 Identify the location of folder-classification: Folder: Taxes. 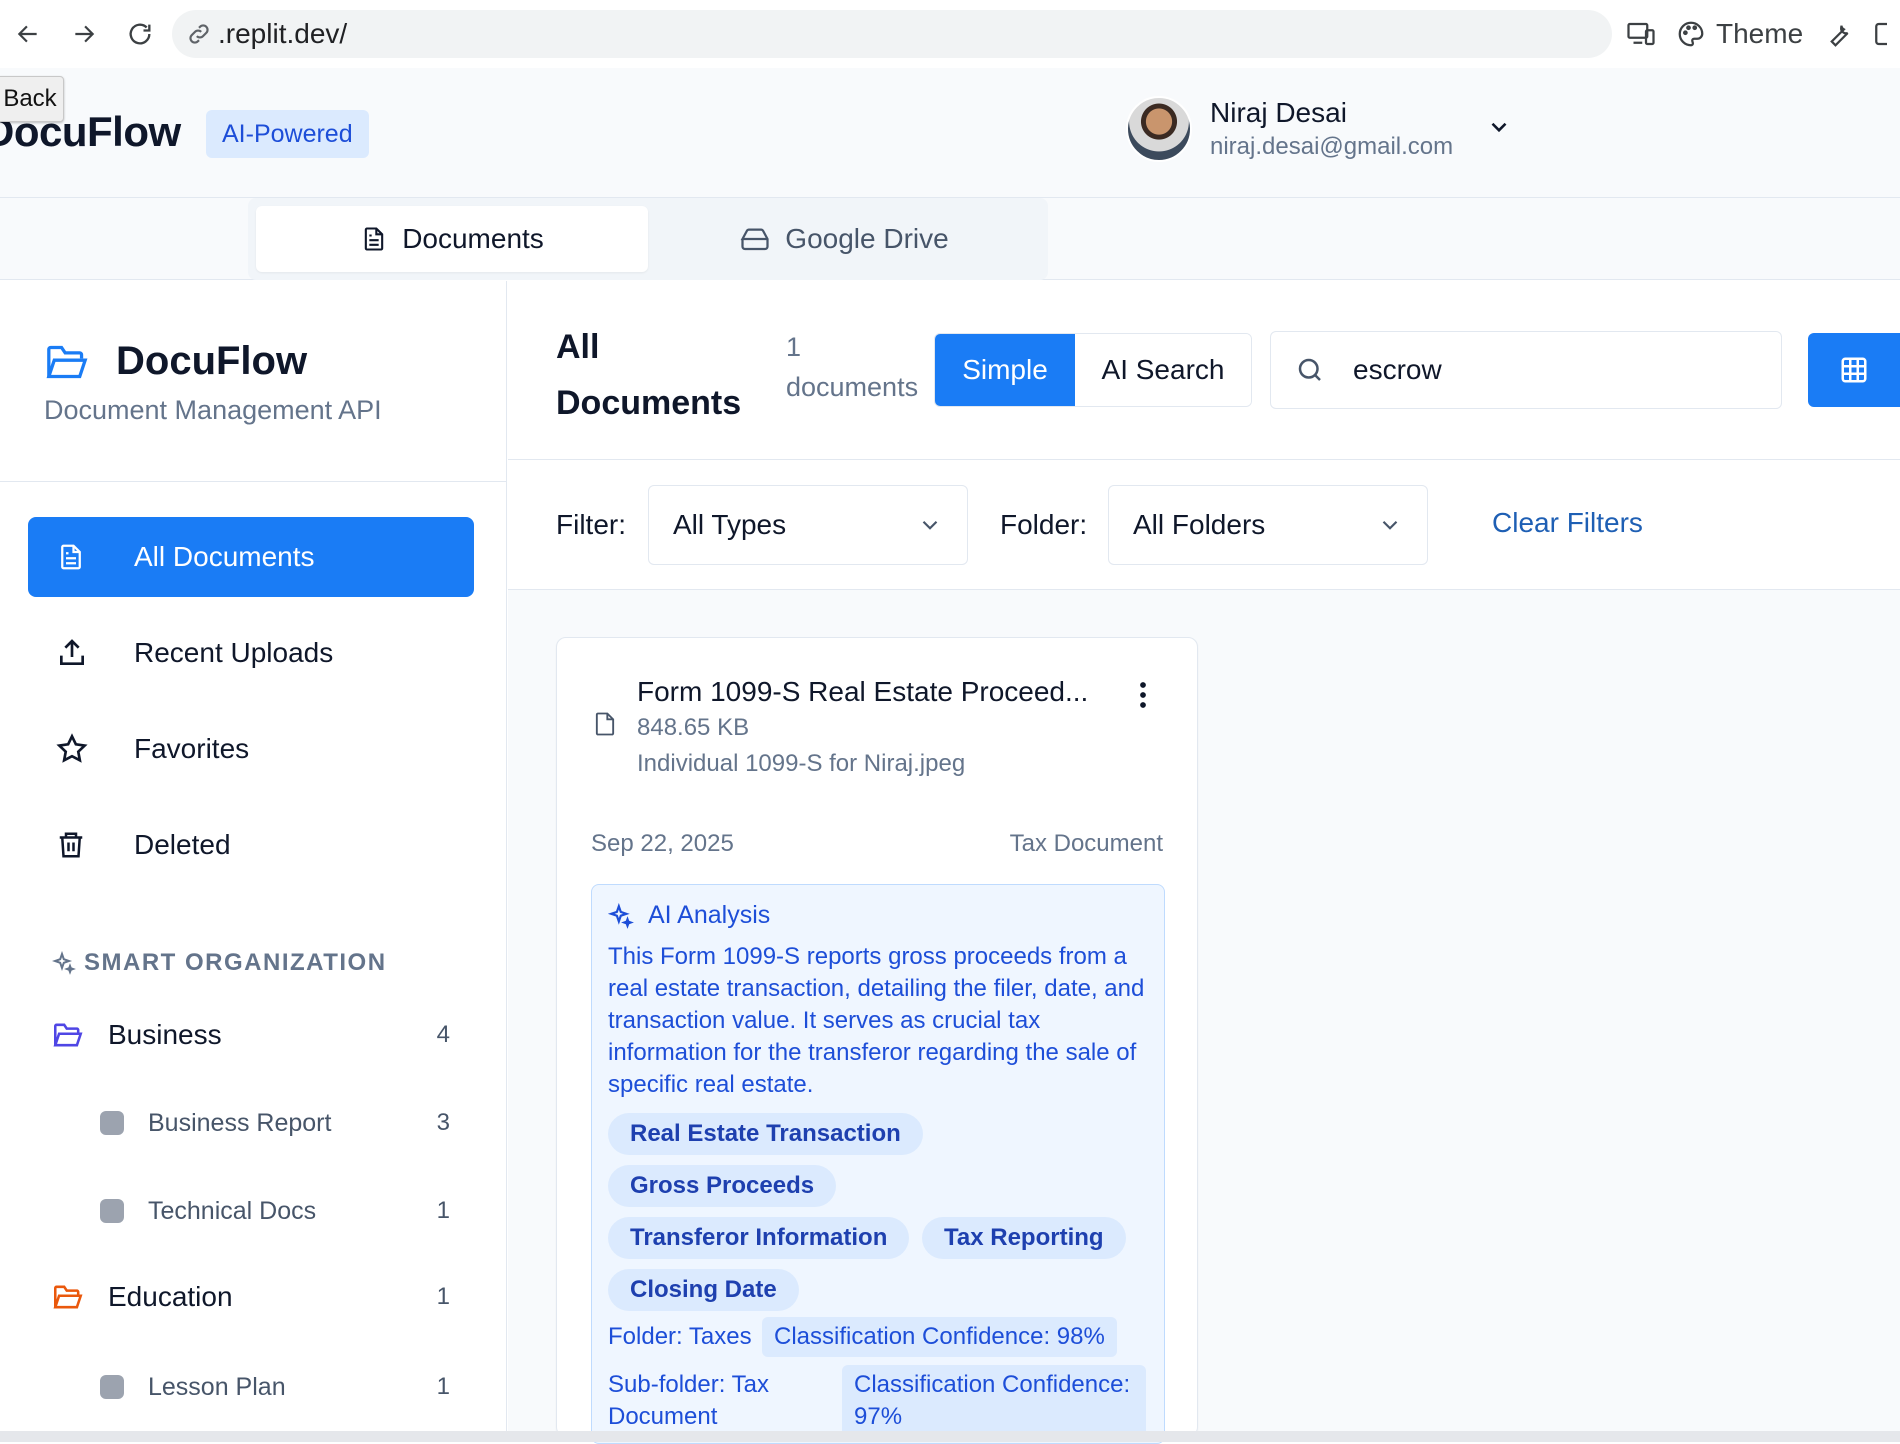
(680, 1336).